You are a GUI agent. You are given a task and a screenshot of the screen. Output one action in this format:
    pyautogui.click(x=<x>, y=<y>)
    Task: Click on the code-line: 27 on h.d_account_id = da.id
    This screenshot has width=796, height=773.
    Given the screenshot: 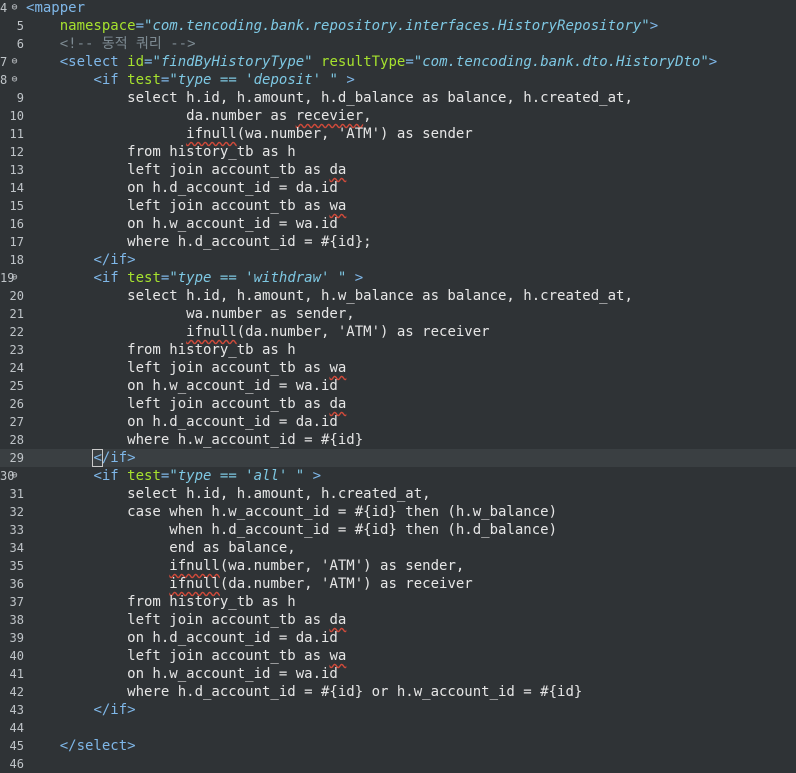 What is the action you would take?
    pyautogui.click(x=398, y=422)
    